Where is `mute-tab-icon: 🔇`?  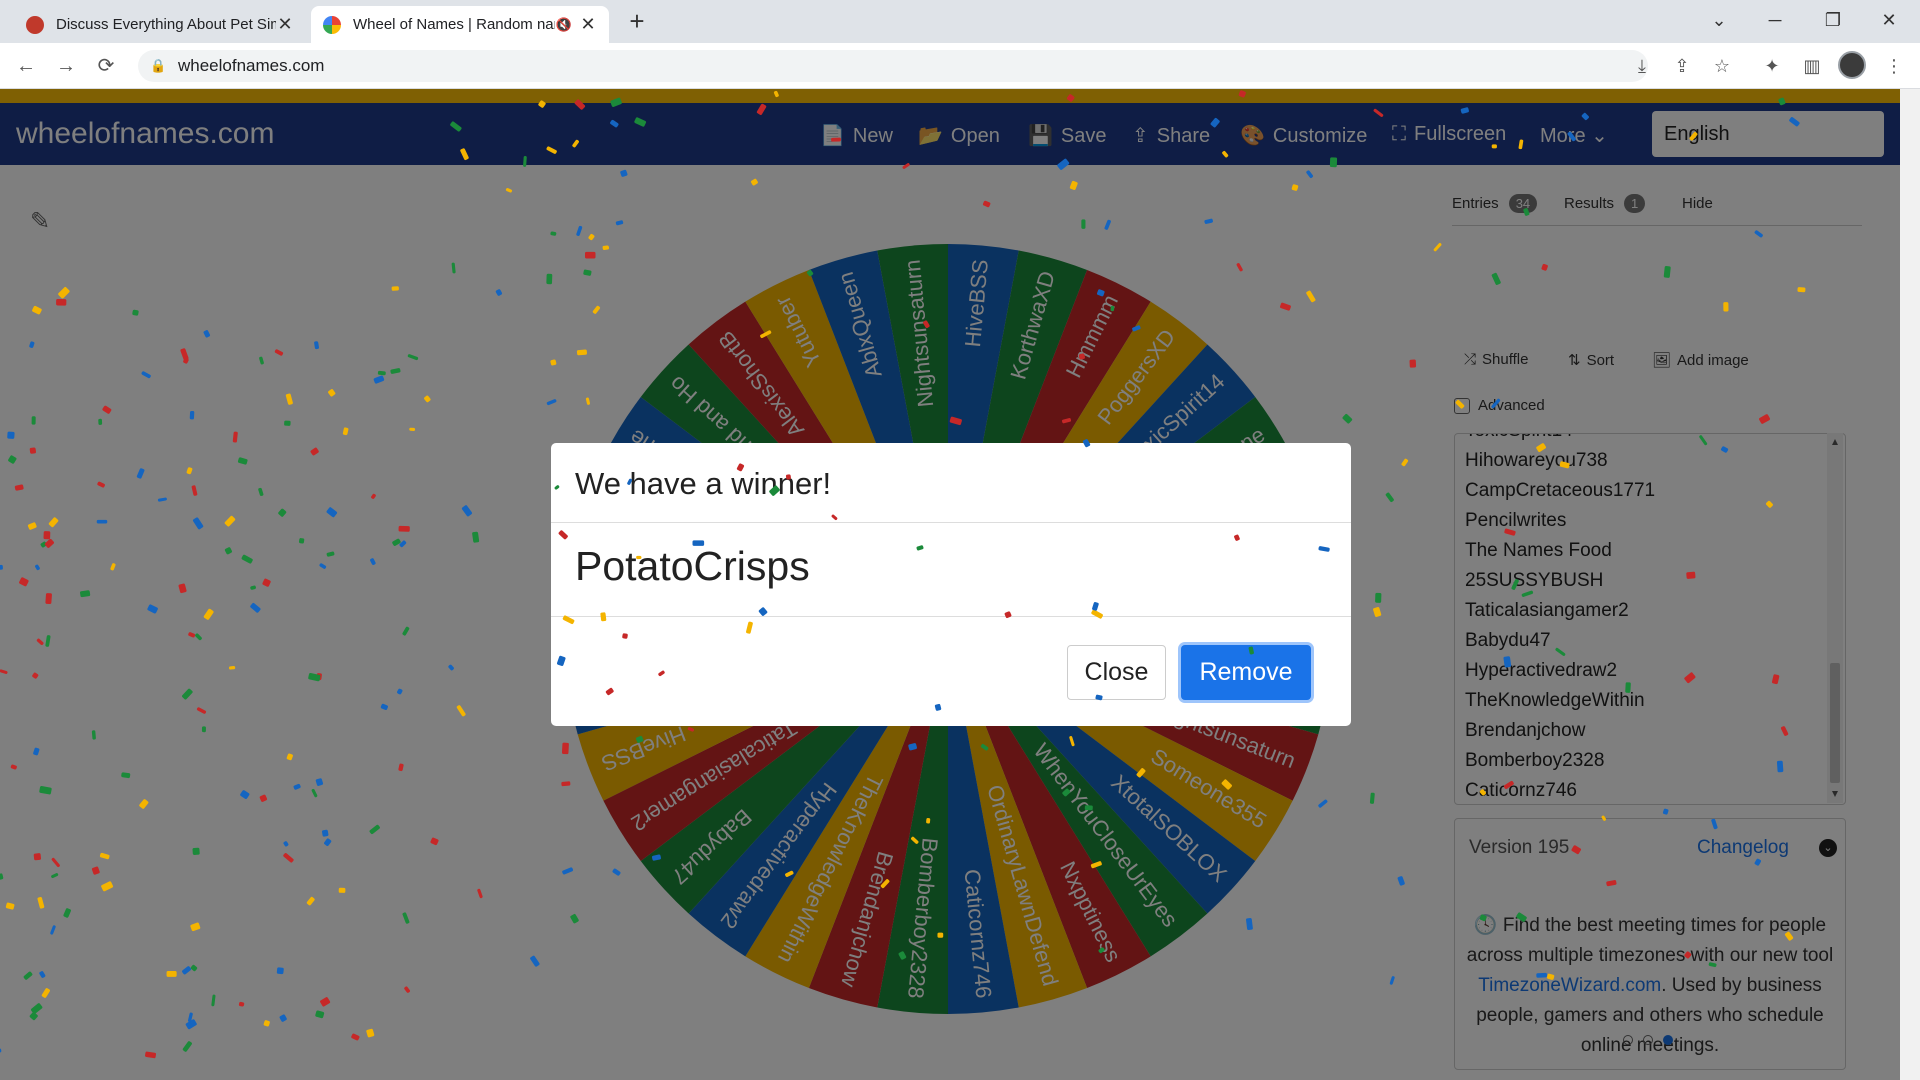 mute-tab-icon: 🔇 is located at coordinates (564, 25).